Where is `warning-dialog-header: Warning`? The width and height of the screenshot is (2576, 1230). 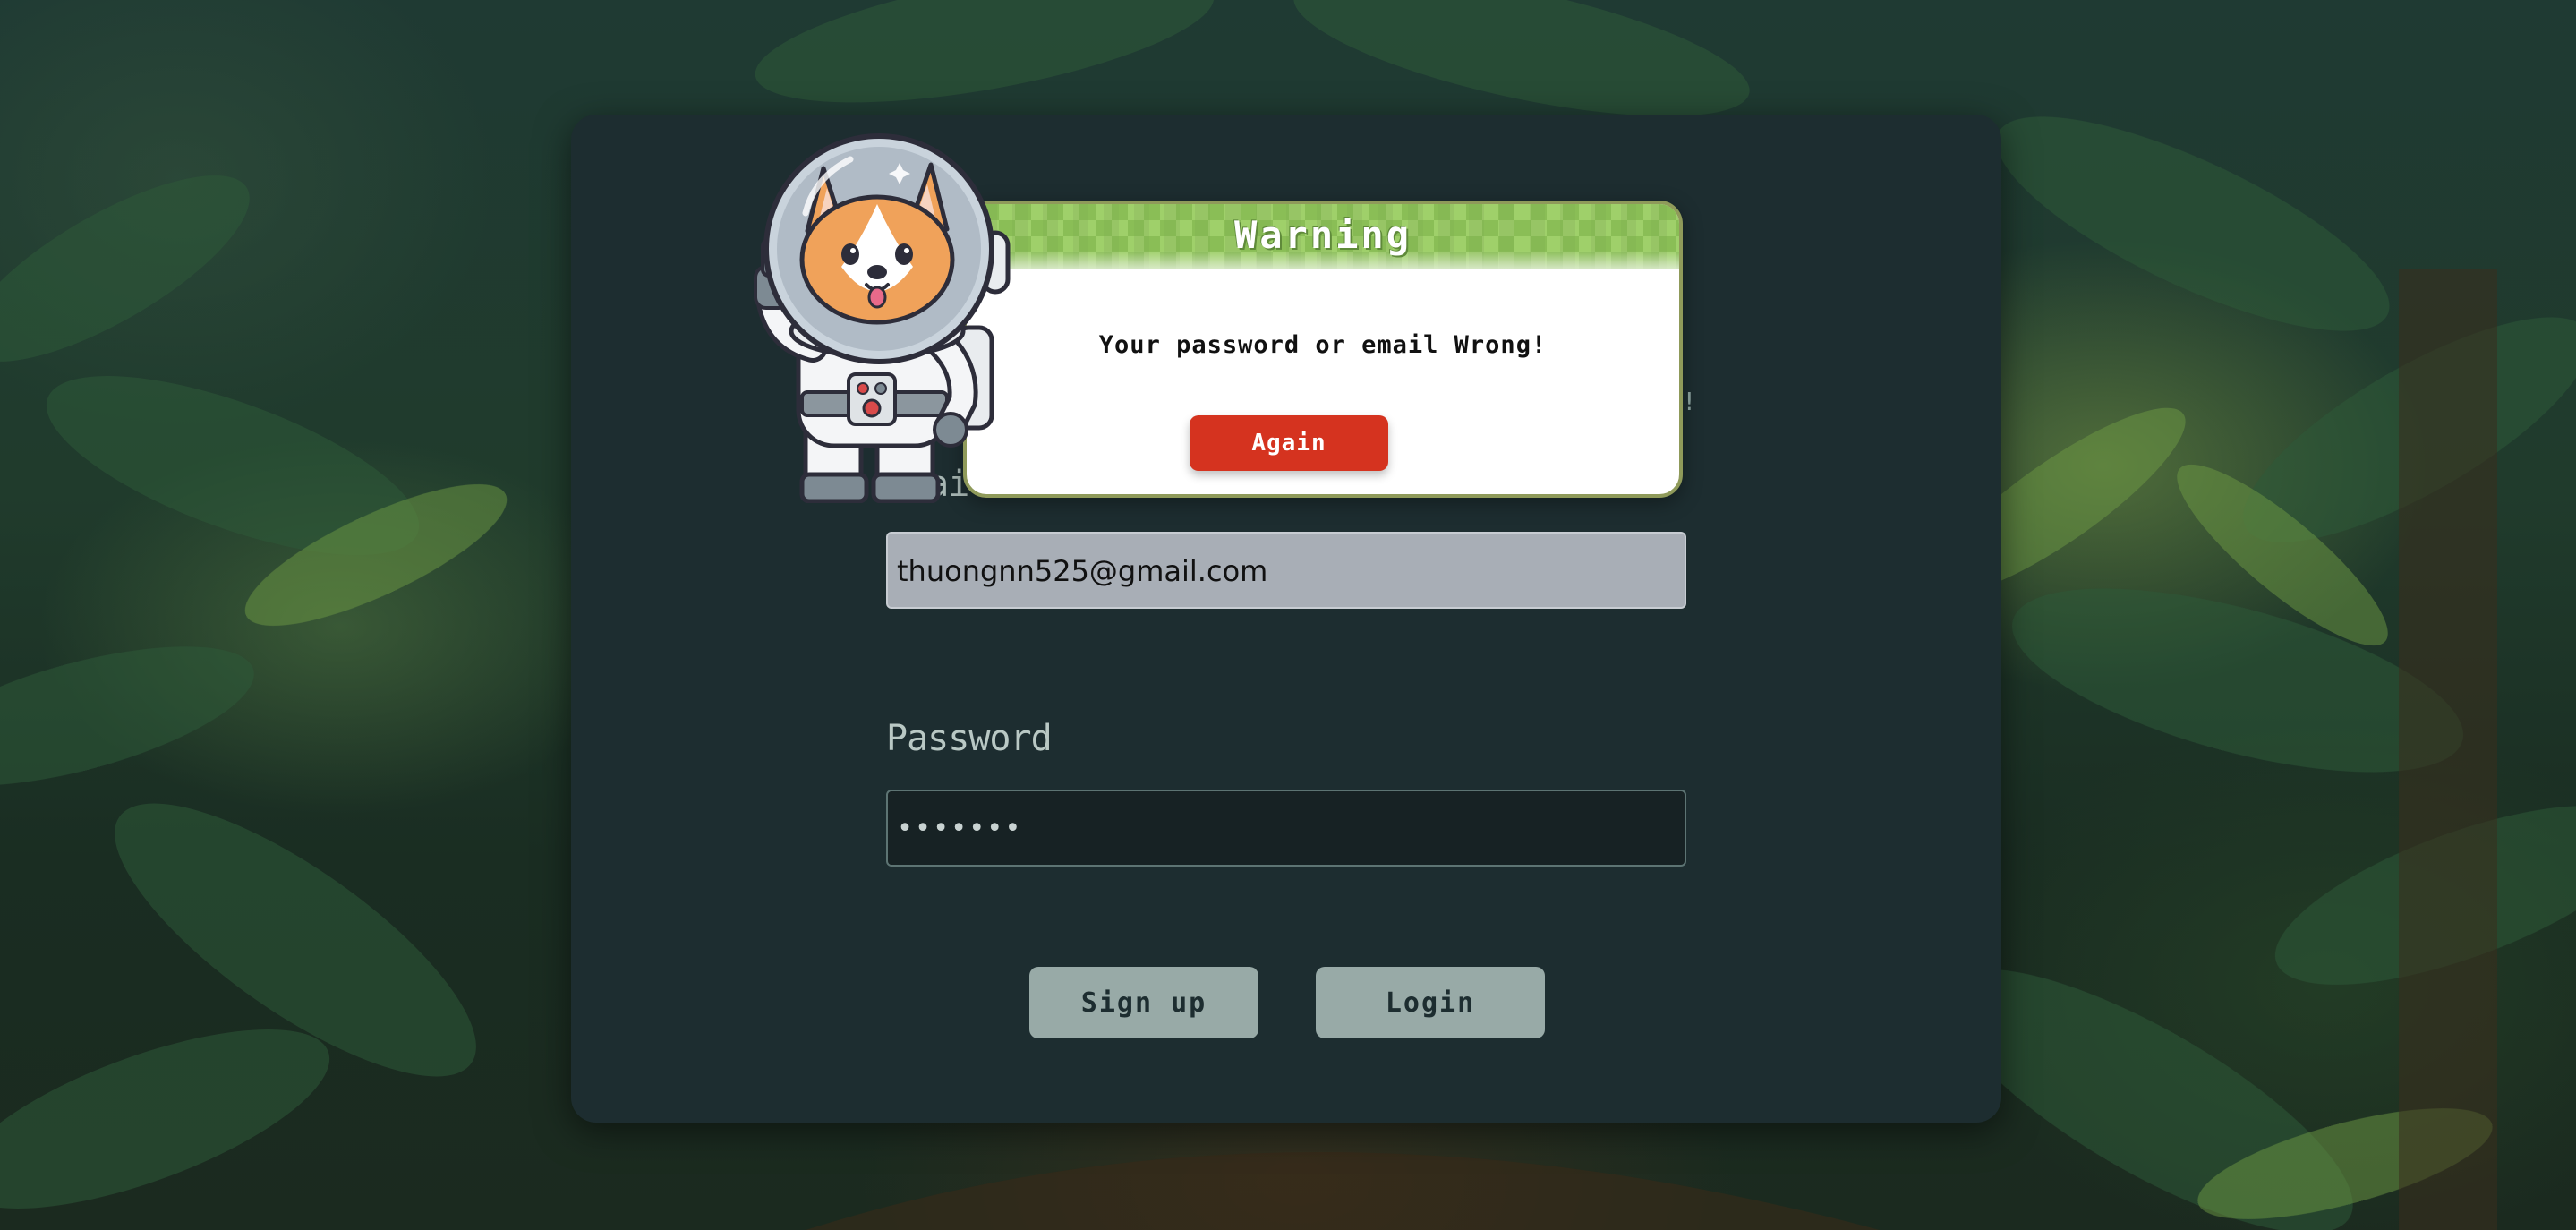 warning-dialog-header: Warning is located at coordinates (1323, 236).